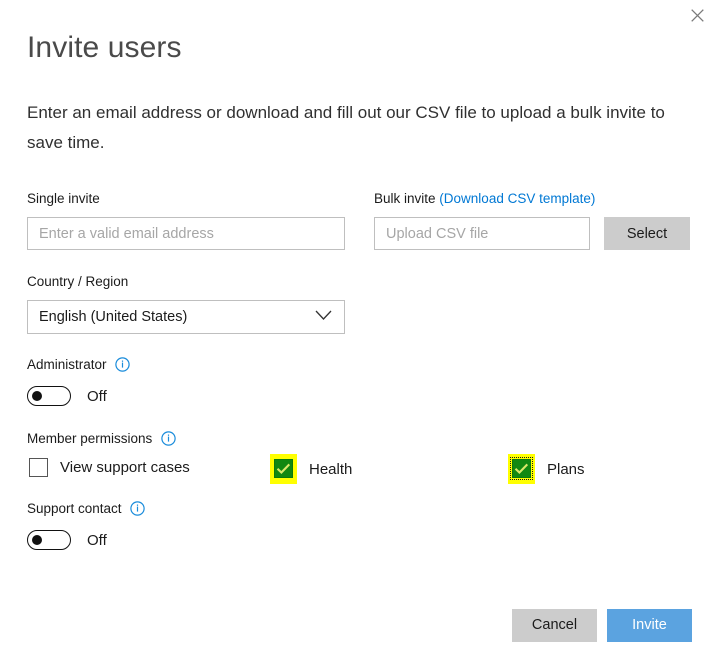  I want to click on administrator-label-text: Administrator, so click(67, 364).